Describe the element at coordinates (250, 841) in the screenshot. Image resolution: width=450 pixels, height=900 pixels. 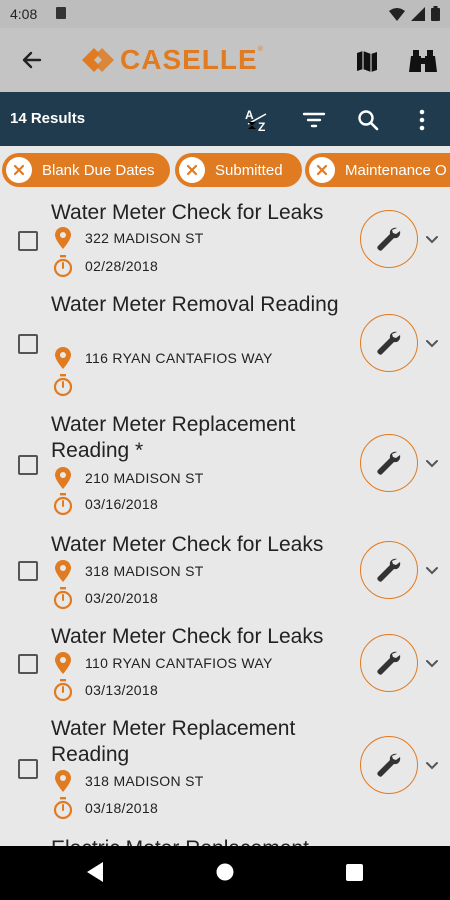
I see `item-title: Electric Meter Replacement` at that location.